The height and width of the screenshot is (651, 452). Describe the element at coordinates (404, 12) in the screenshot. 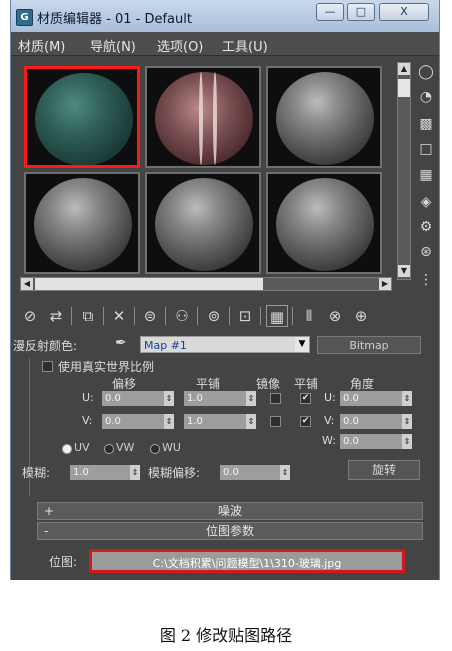

I see `close-button: X` at that location.